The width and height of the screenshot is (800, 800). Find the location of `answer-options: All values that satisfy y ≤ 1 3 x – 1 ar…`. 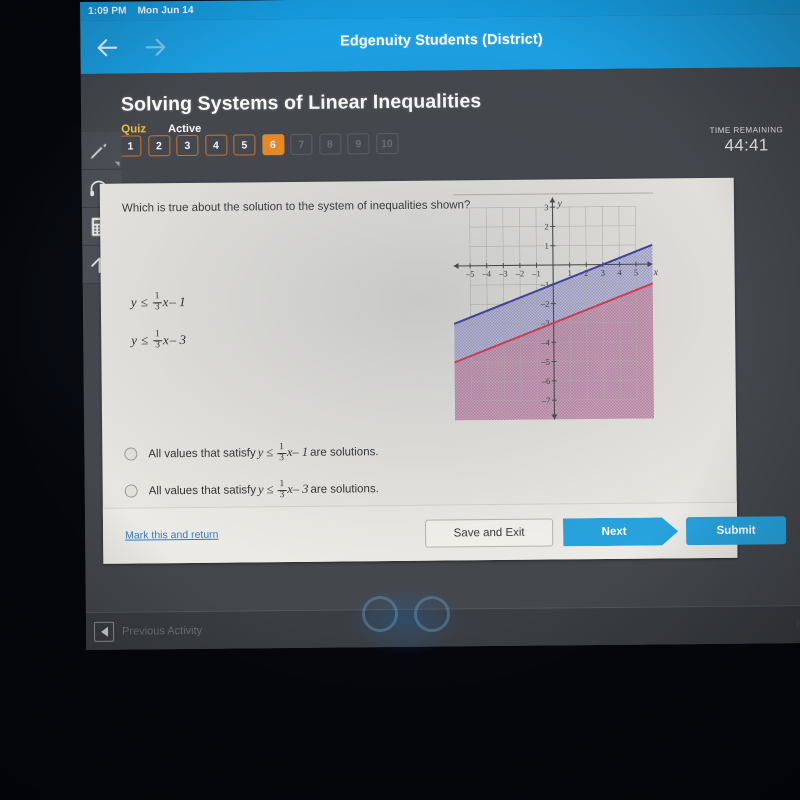

answer-options: All values that satisfy y ≤ 1 3 x – 1 ar… is located at coordinates (334, 471).